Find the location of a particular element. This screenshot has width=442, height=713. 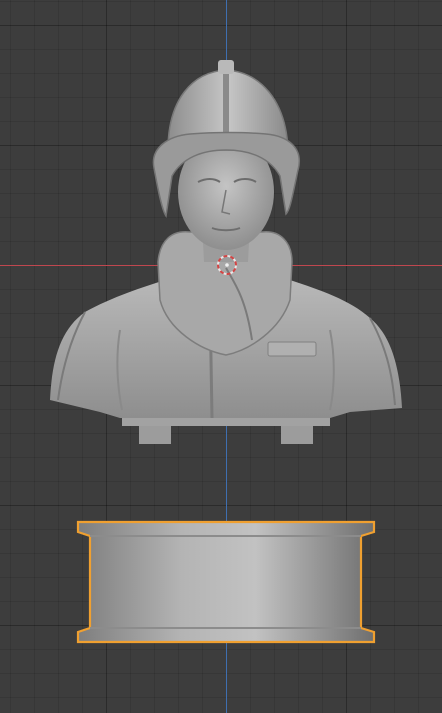

helmet-crest is located at coordinates (226, 67).